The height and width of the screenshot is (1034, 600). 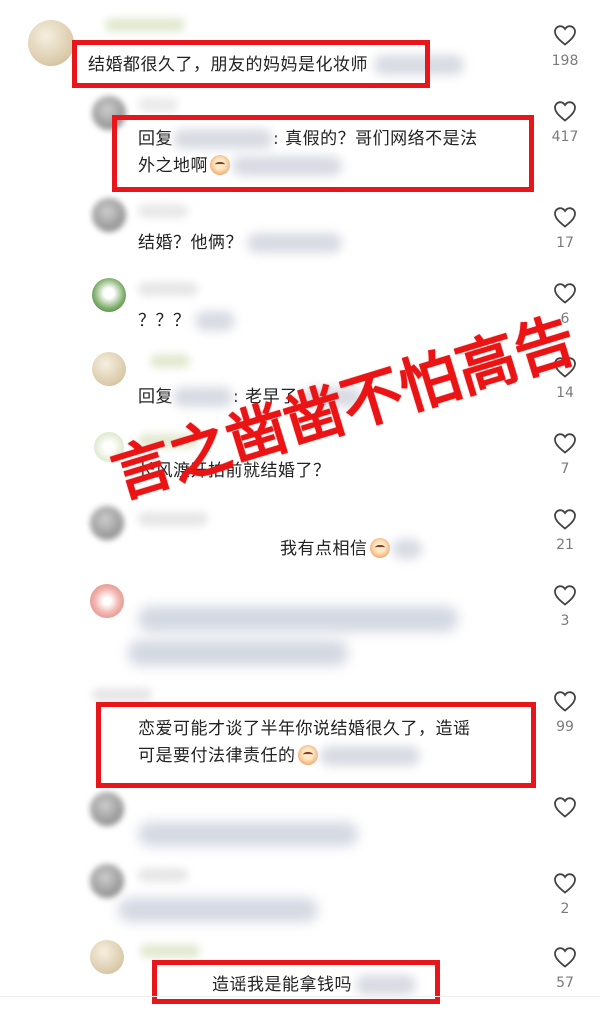 I want to click on comment-text: 结婚？他俩？, so click(x=240, y=243).